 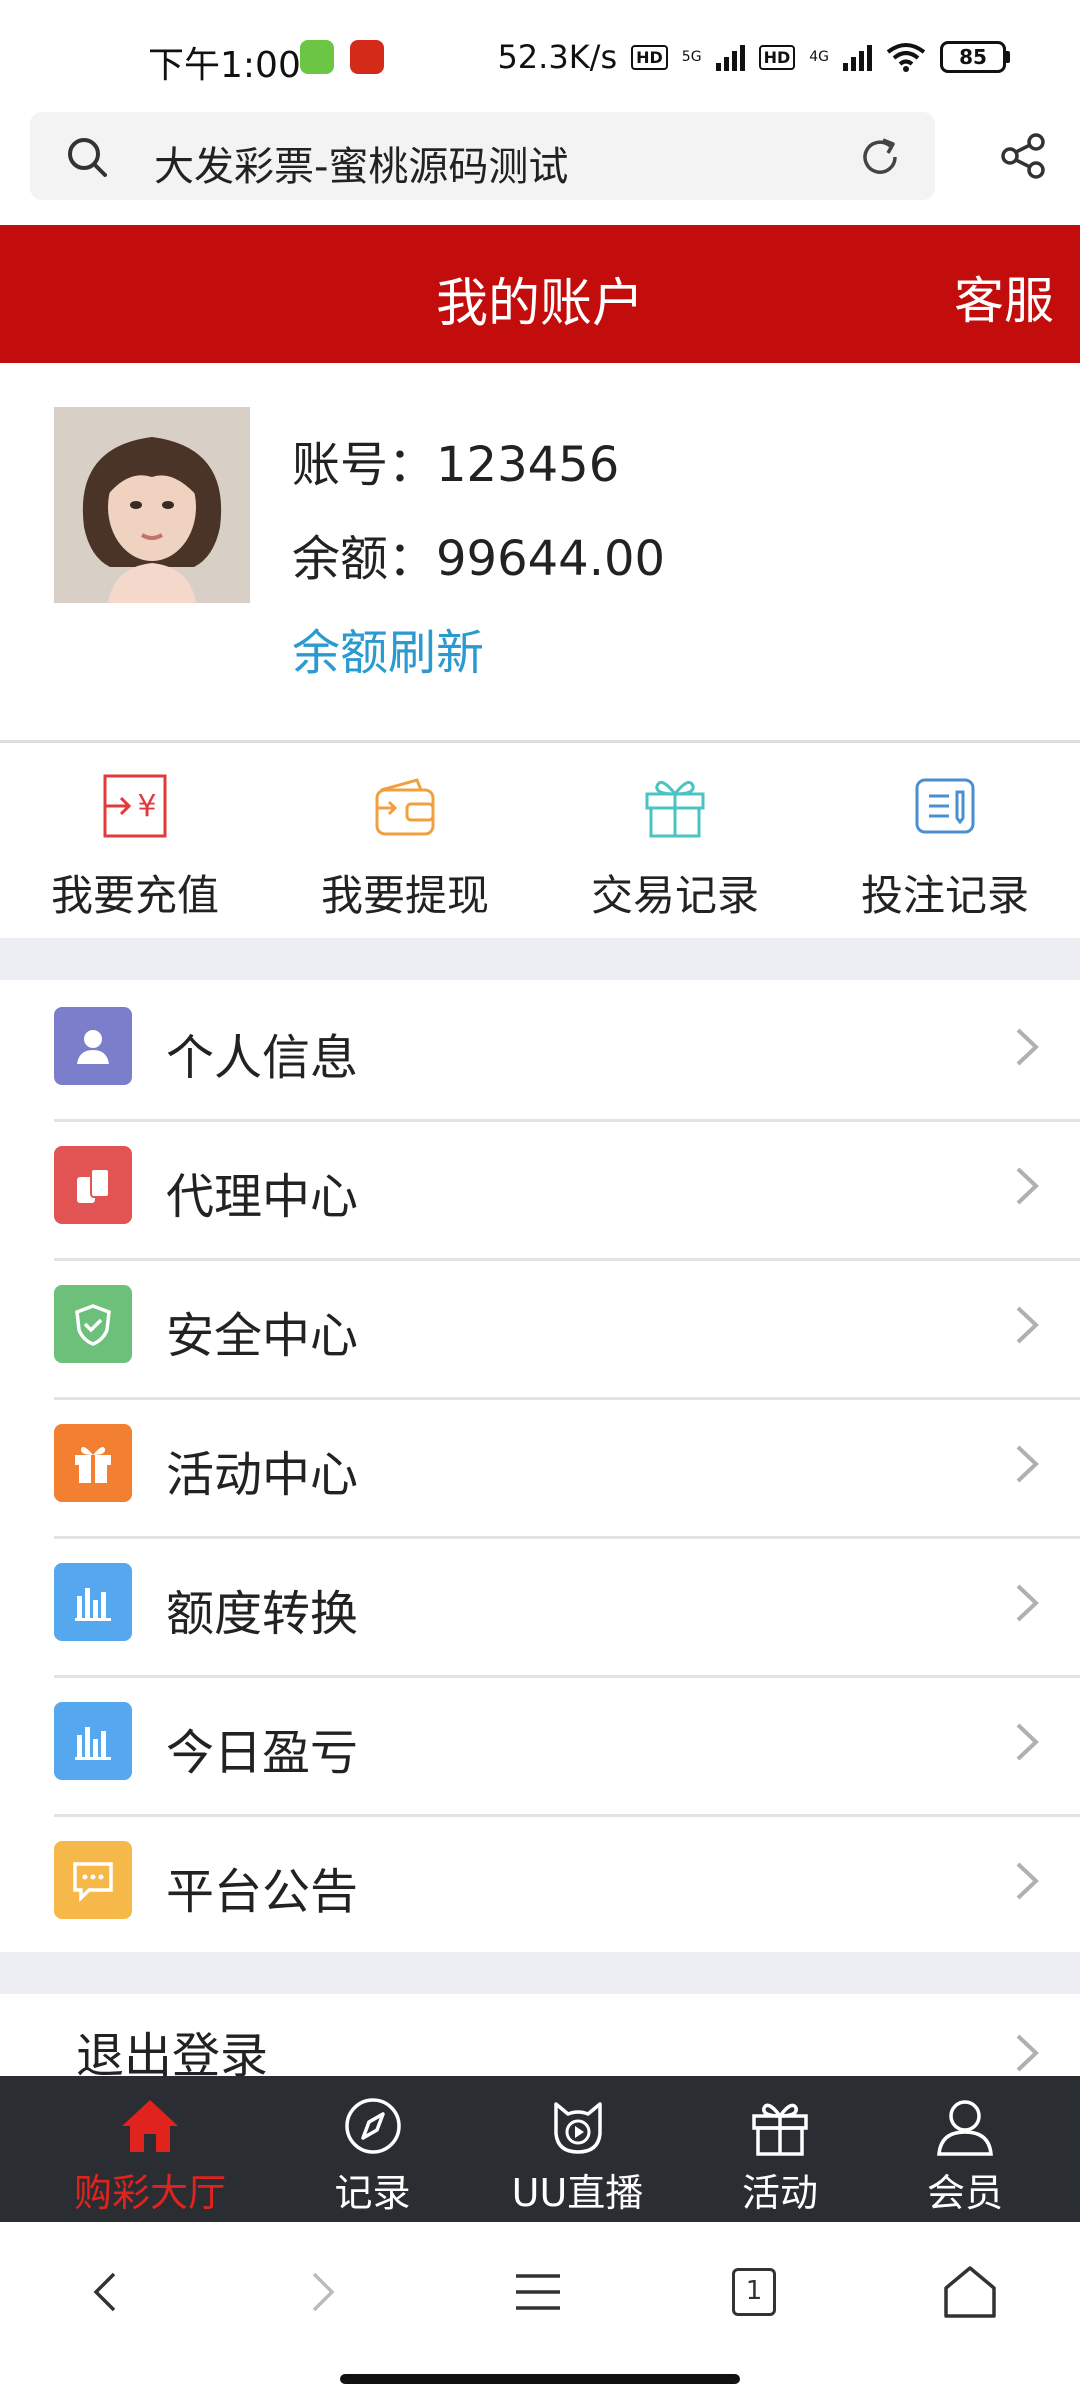 I want to click on withdraw-label: 我要提现, so click(x=404, y=895).